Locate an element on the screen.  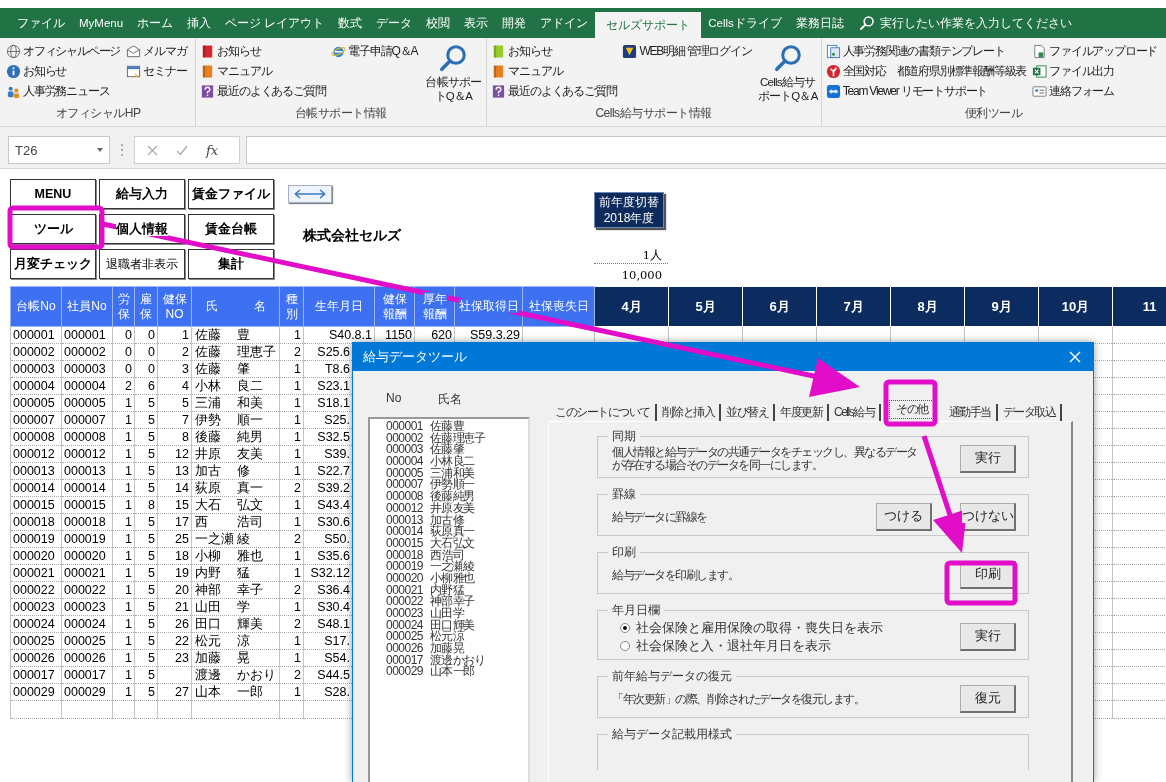
list-item: 000015 大石 弘文 is located at coordinates (457, 543).